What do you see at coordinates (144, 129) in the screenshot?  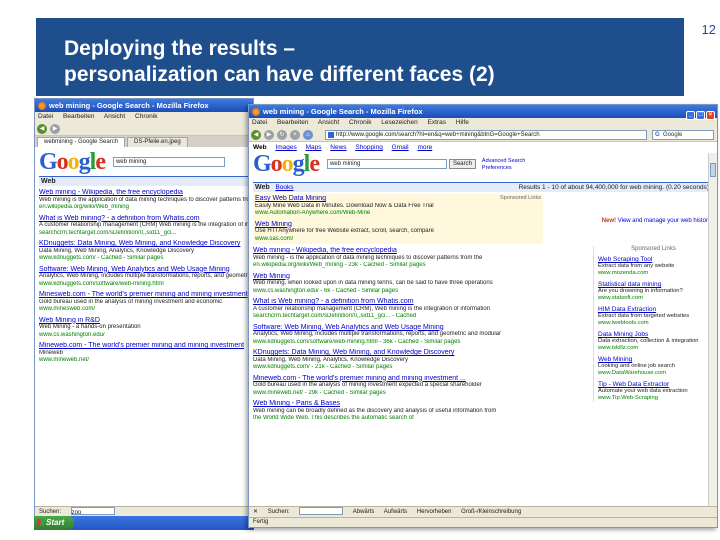 I see `navigation-toolbar: ◀ ▶` at bounding box center [144, 129].